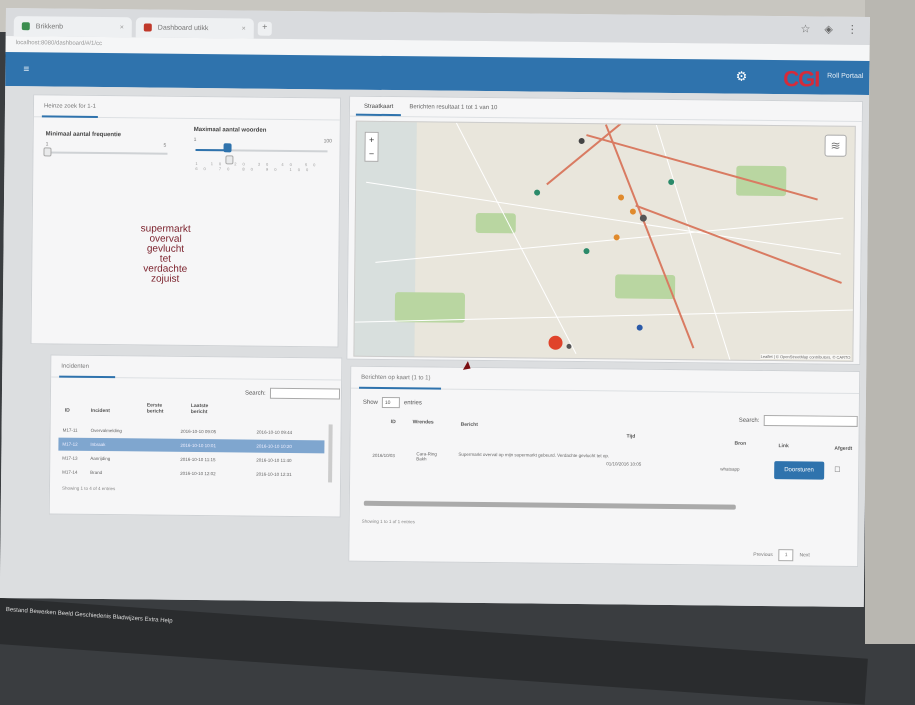 This screenshot has width=915, height=705. What do you see at coordinates (799, 470) in the screenshot?
I see `forward-button: Doorsturen` at bounding box center [799, 470].